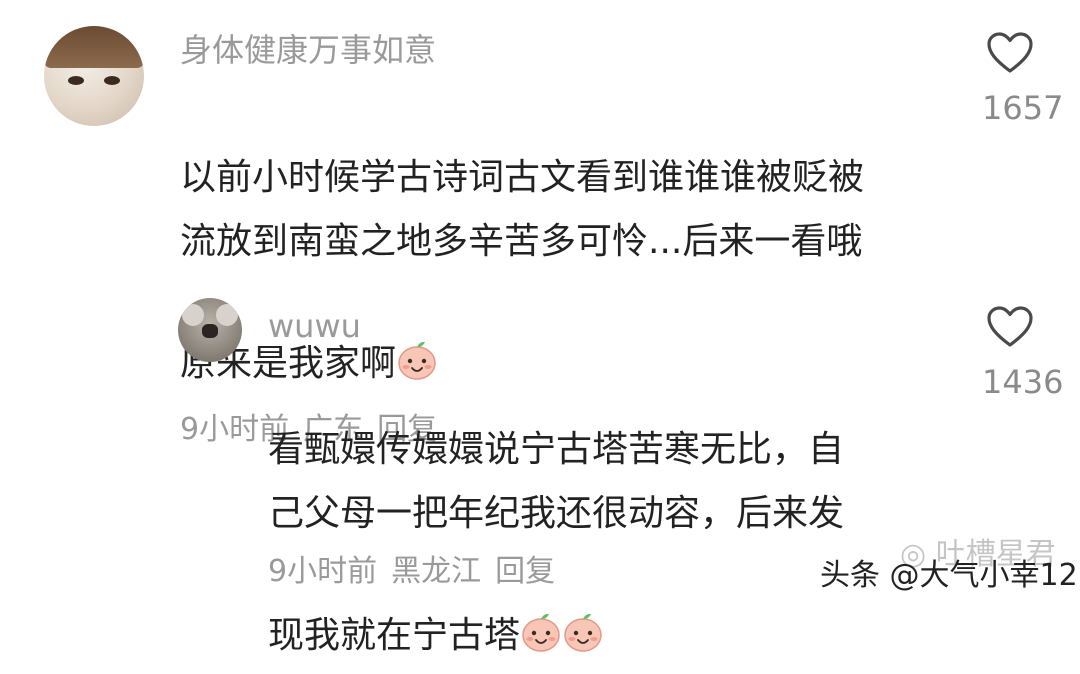 This screenshot has width=1080, height=674. What do you see at coordinates (436, 571) in the screenshot?
I see `comment-location: 黑龙江` at bounding box center [436, 571].